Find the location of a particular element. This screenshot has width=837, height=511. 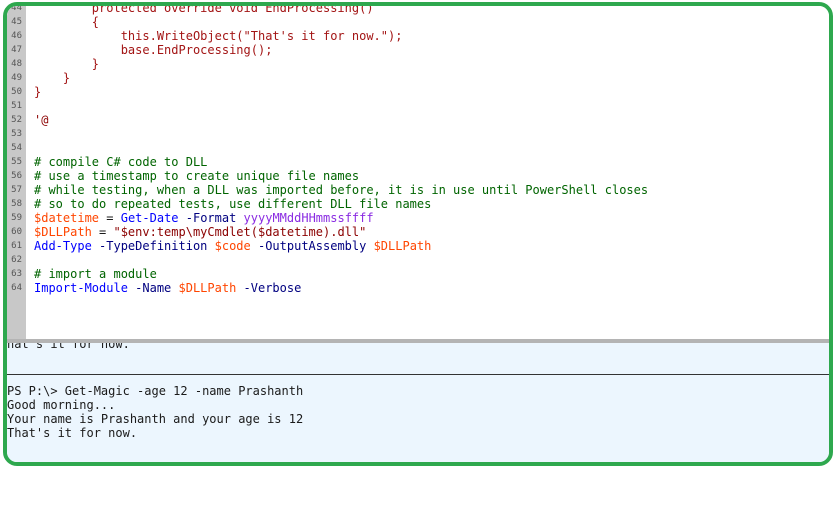

code-line: 51 is located at coordinates (418, 106).